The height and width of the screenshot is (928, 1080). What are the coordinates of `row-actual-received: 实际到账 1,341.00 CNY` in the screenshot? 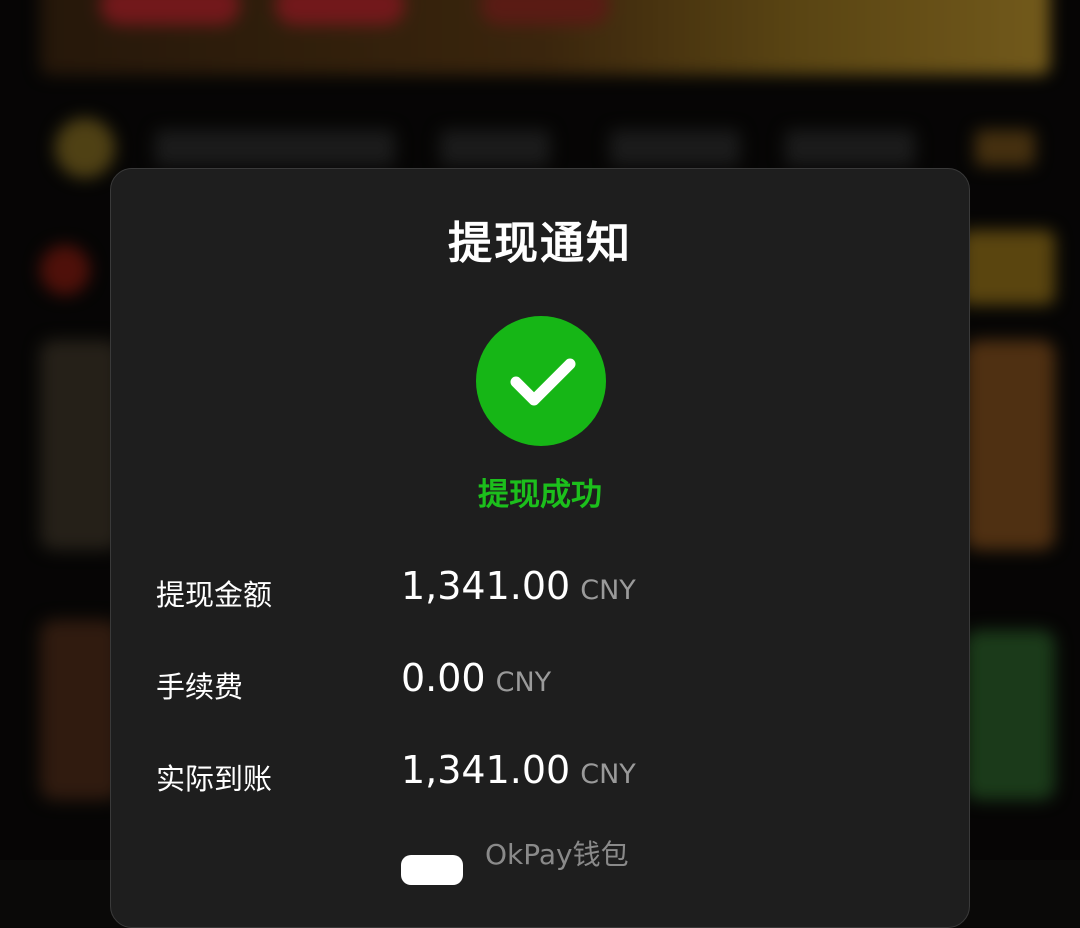 It's located at (541, 772).